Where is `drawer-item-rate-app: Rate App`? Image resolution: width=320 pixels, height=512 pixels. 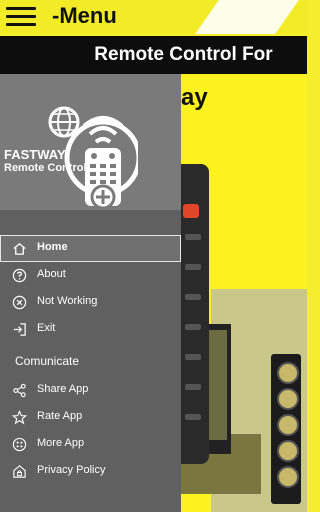
drawer-item-rate-app: Rate App is located at coordinates (90, 417).